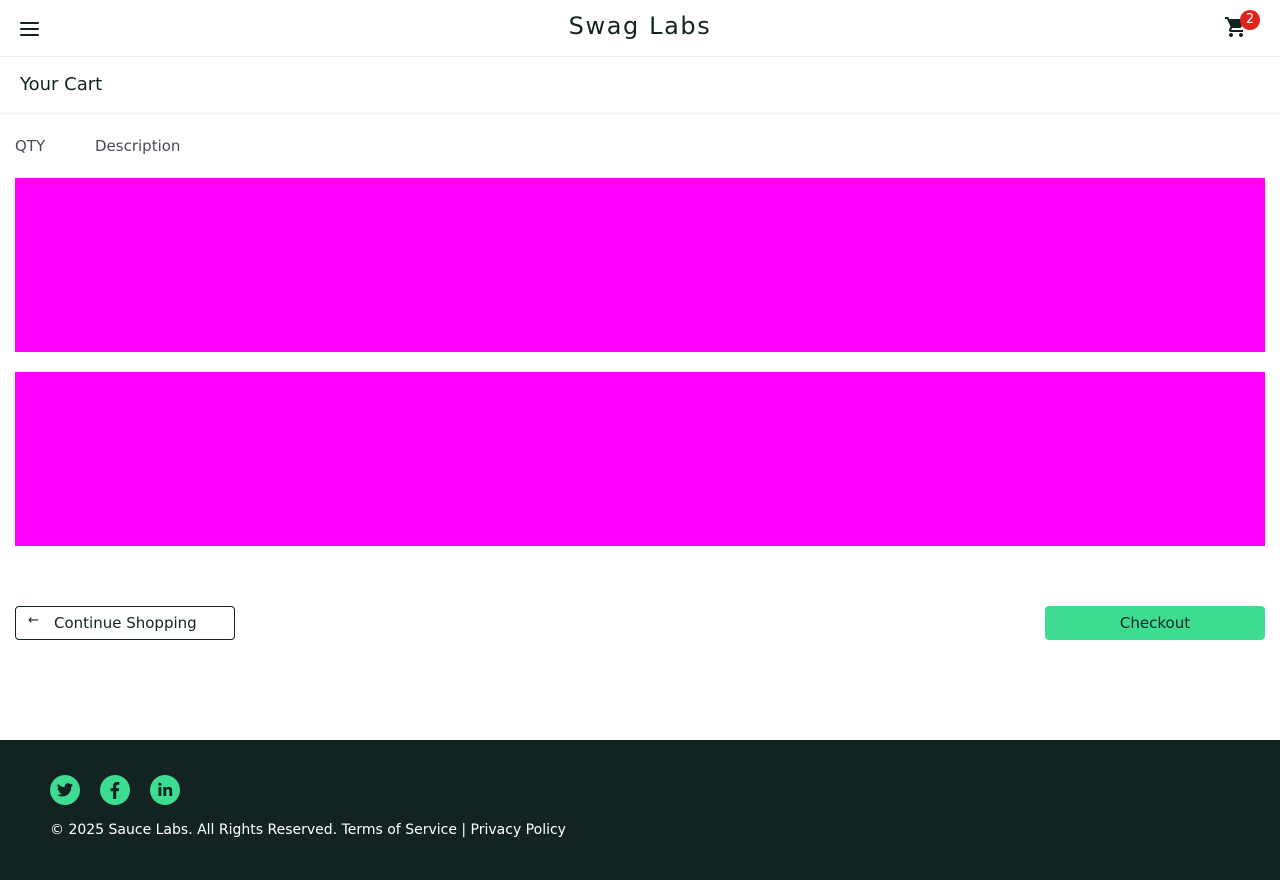  I want to click on shopping-cart-link: 2, so click(1242, 27).